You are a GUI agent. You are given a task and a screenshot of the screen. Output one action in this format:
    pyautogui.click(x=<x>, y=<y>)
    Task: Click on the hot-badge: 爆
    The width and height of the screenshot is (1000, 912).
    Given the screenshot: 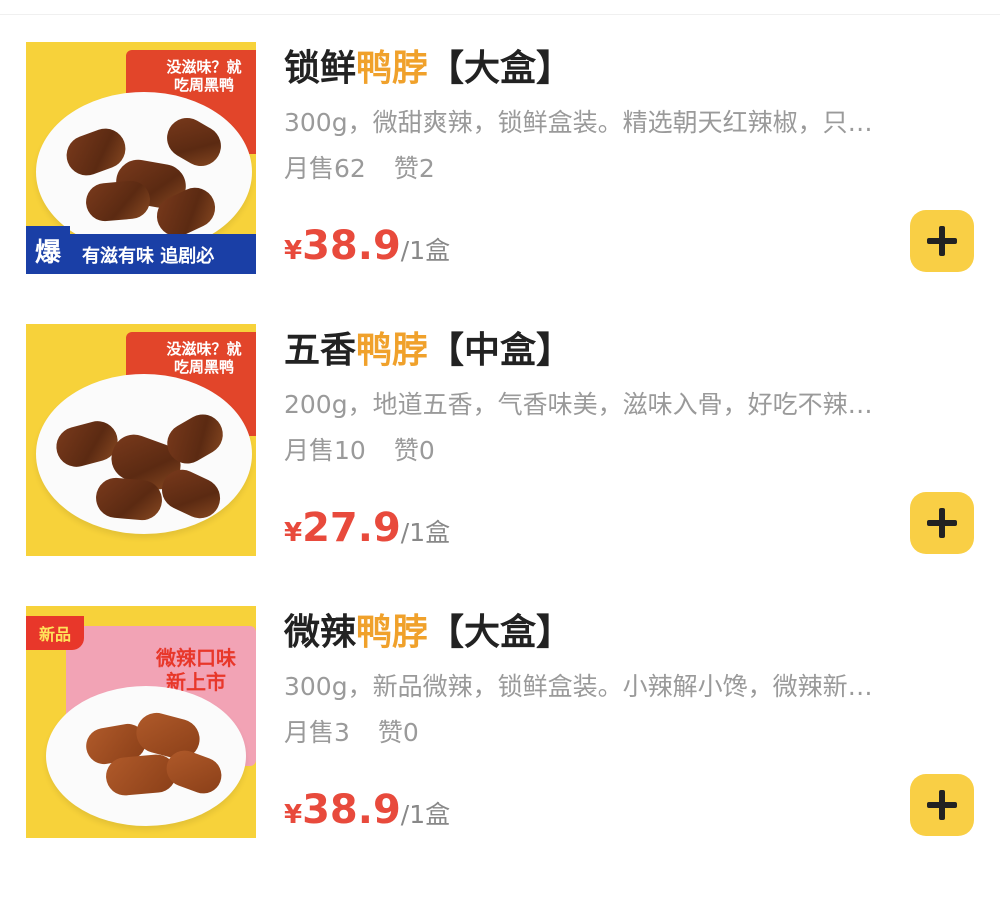 What is the action you would take?
    pyautogui.click(x=48, y=250)
    